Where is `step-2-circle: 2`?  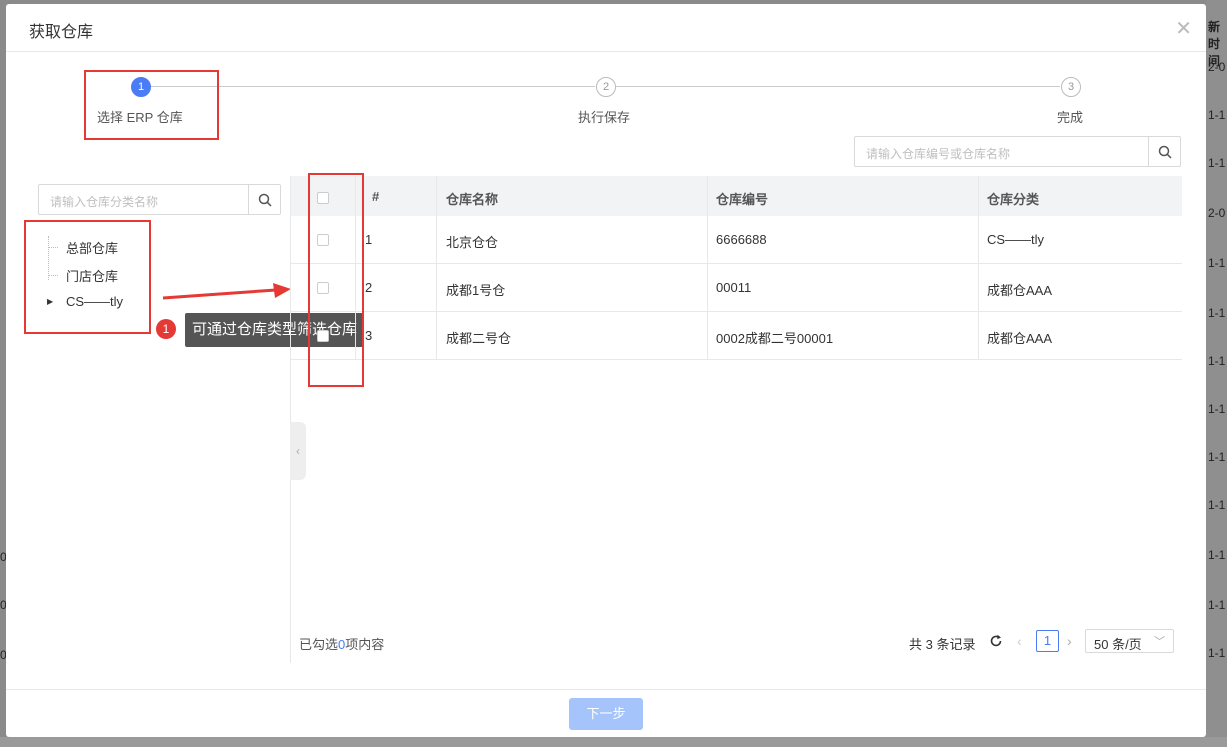
step-2-circle: 2 is located at coordinates (606, 87).